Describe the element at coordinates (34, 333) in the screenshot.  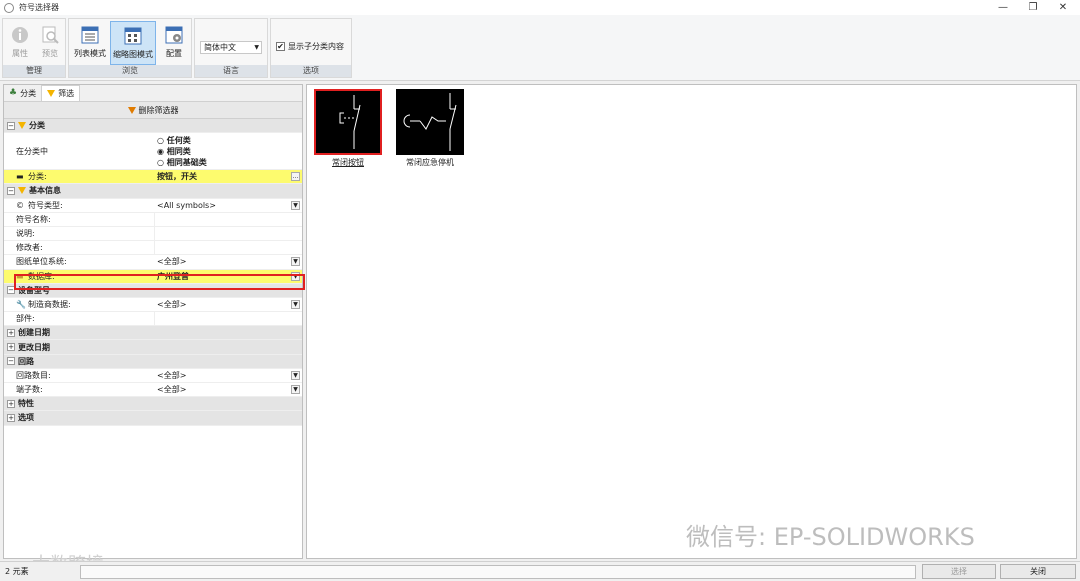
I see `category-label: 创建日期` at that location.